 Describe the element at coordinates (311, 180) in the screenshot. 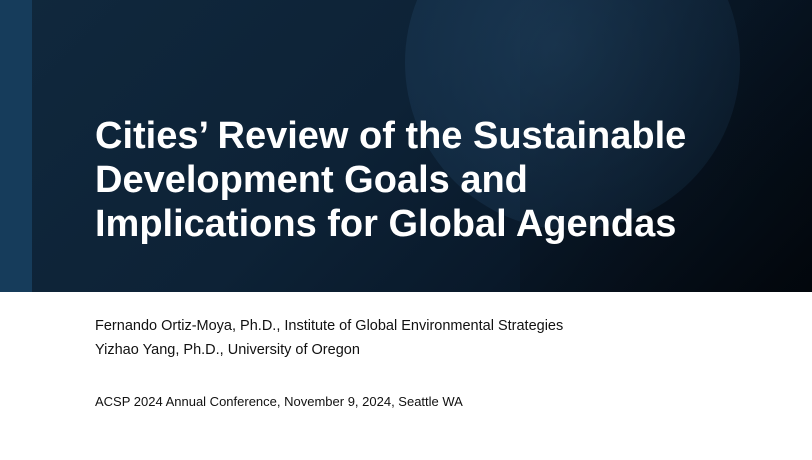

I see `title-line-2: Development Goals and` at that location.